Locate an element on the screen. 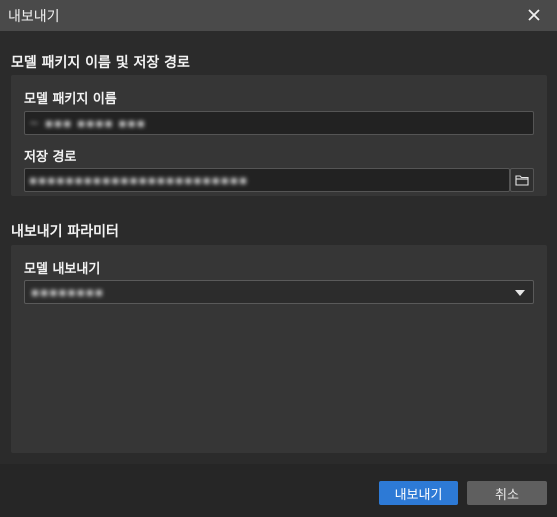  section-title-params: 내보내기 파라미터 is located at coordinates (65, 232).